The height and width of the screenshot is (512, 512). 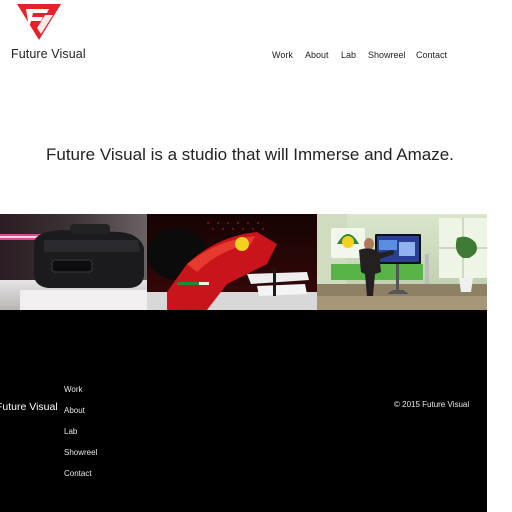 I want to click on copyright-text: © 2015 Future Visual, so click(x=432, y=404).